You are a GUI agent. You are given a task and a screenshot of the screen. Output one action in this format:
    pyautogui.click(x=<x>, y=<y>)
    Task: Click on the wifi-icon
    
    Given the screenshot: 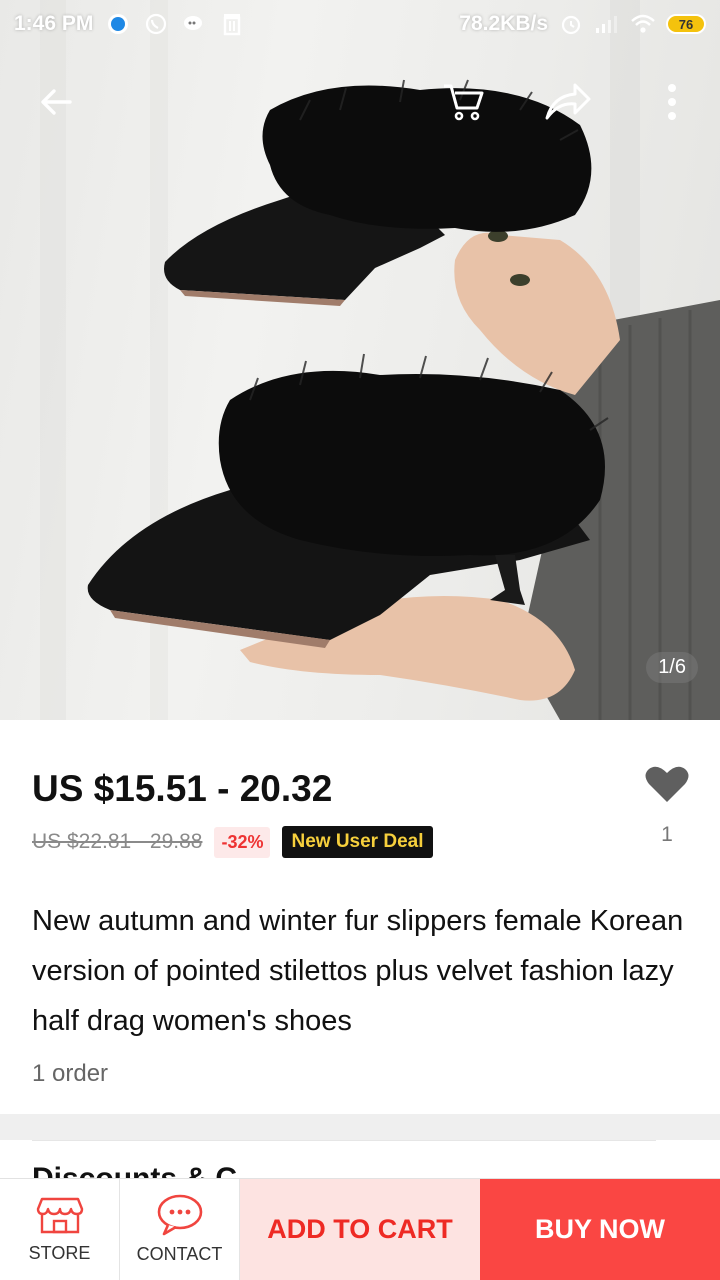 What is the action you would take?
    pyautogui.click(x=643, y=24)
    